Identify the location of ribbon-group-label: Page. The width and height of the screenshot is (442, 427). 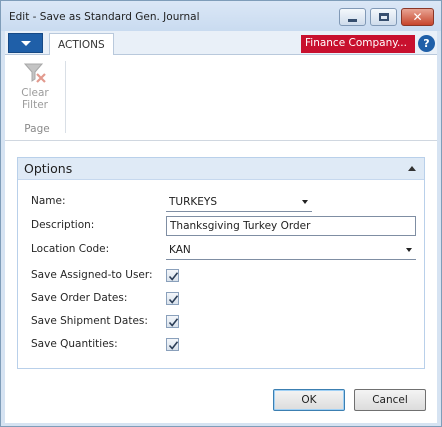
(37, 129).